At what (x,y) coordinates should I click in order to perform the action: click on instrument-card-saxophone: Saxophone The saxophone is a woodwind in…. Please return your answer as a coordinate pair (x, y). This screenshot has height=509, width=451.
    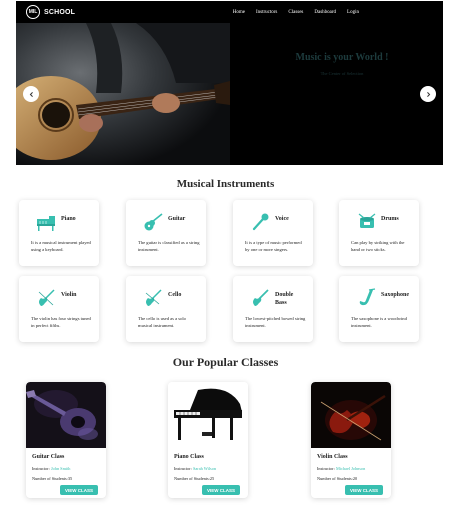
    Looking at the image, I should click on (379, 309).